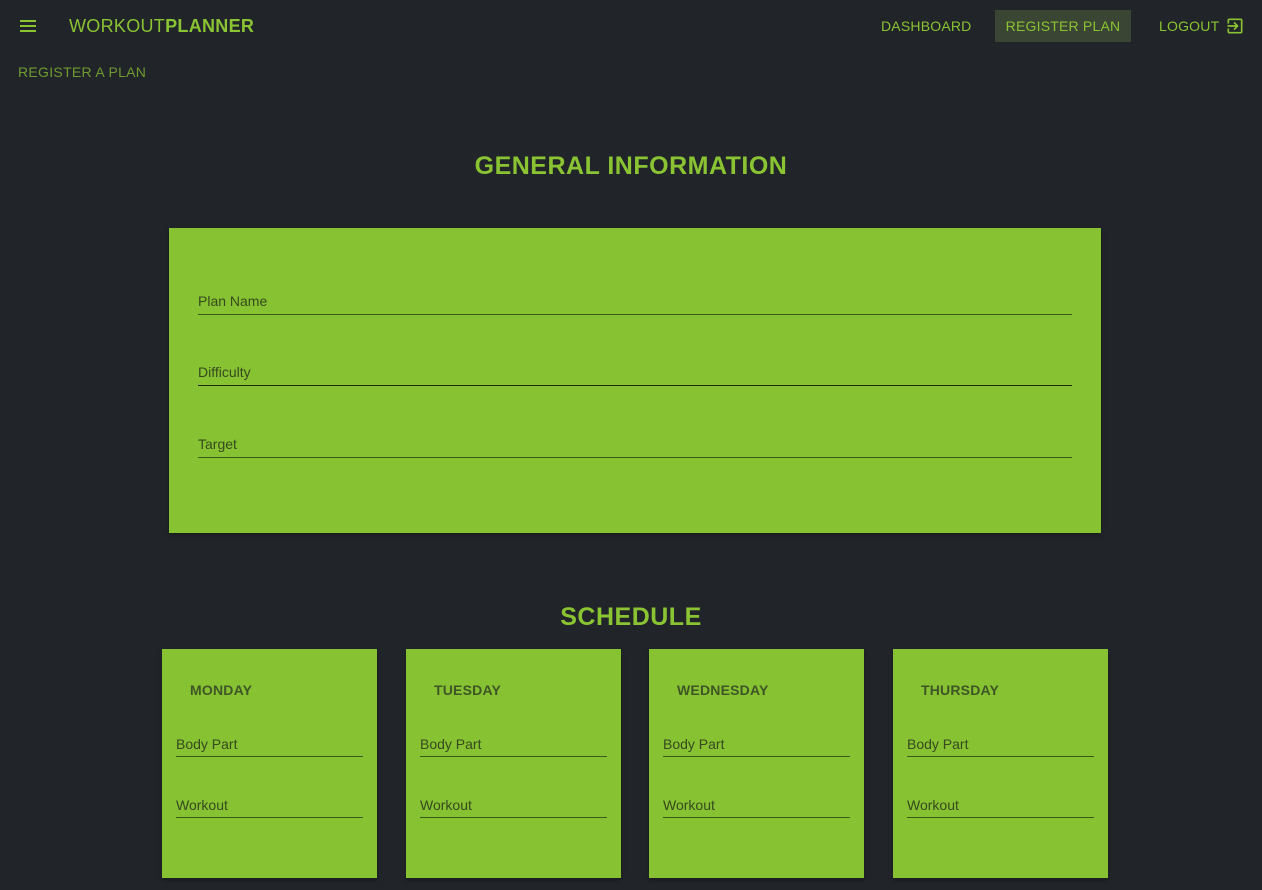  I want to click on target-label: Target, so click(217, 444).